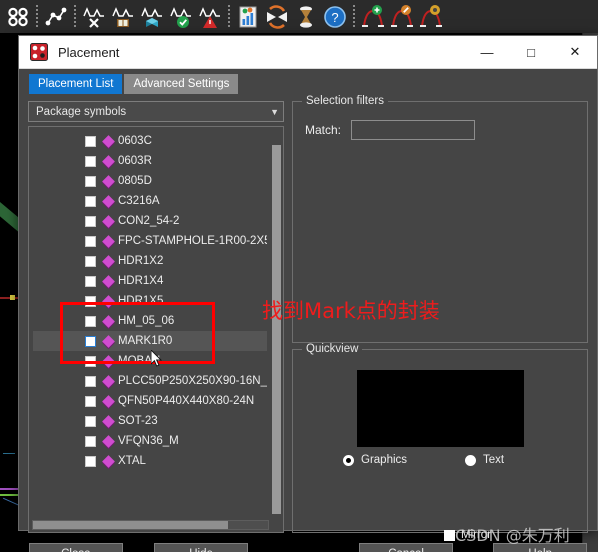  I want to click on window-controls: — □ ✕, so click(531, 52).